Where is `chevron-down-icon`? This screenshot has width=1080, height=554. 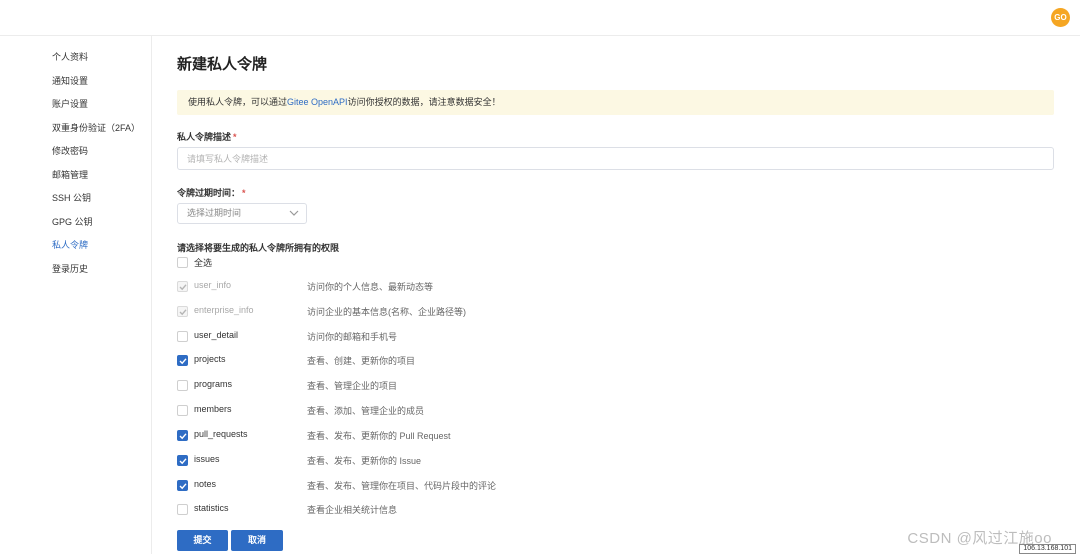
chevron-down-icon is located at coordinates (294, 213).